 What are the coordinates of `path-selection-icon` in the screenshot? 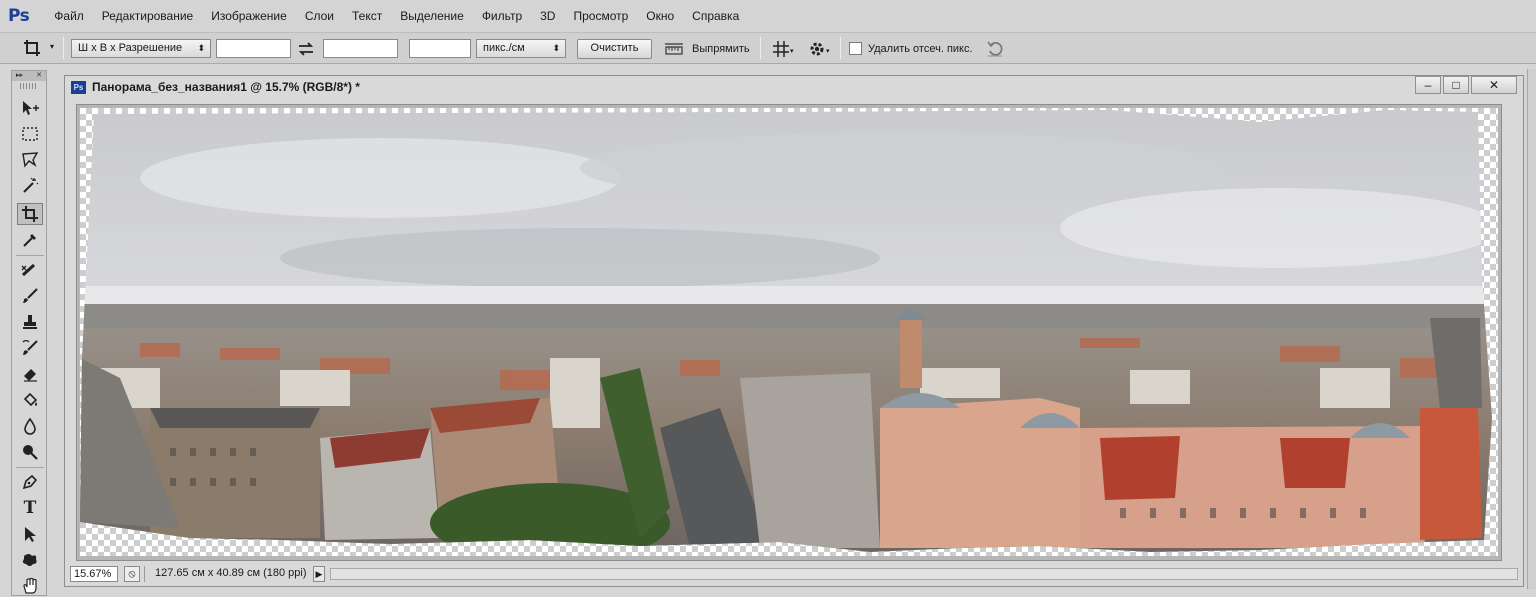 It's located at (30, 534).